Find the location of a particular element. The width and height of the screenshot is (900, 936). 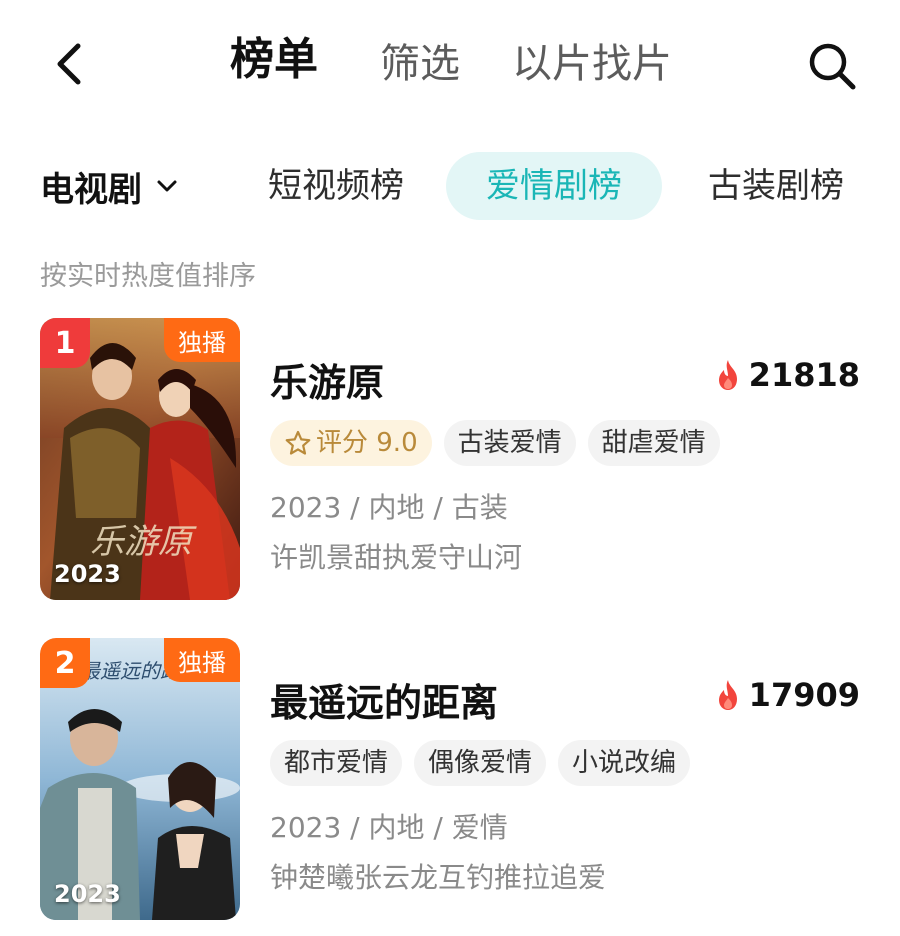

heat-value: 21818 is located at coordinates (804, 375).